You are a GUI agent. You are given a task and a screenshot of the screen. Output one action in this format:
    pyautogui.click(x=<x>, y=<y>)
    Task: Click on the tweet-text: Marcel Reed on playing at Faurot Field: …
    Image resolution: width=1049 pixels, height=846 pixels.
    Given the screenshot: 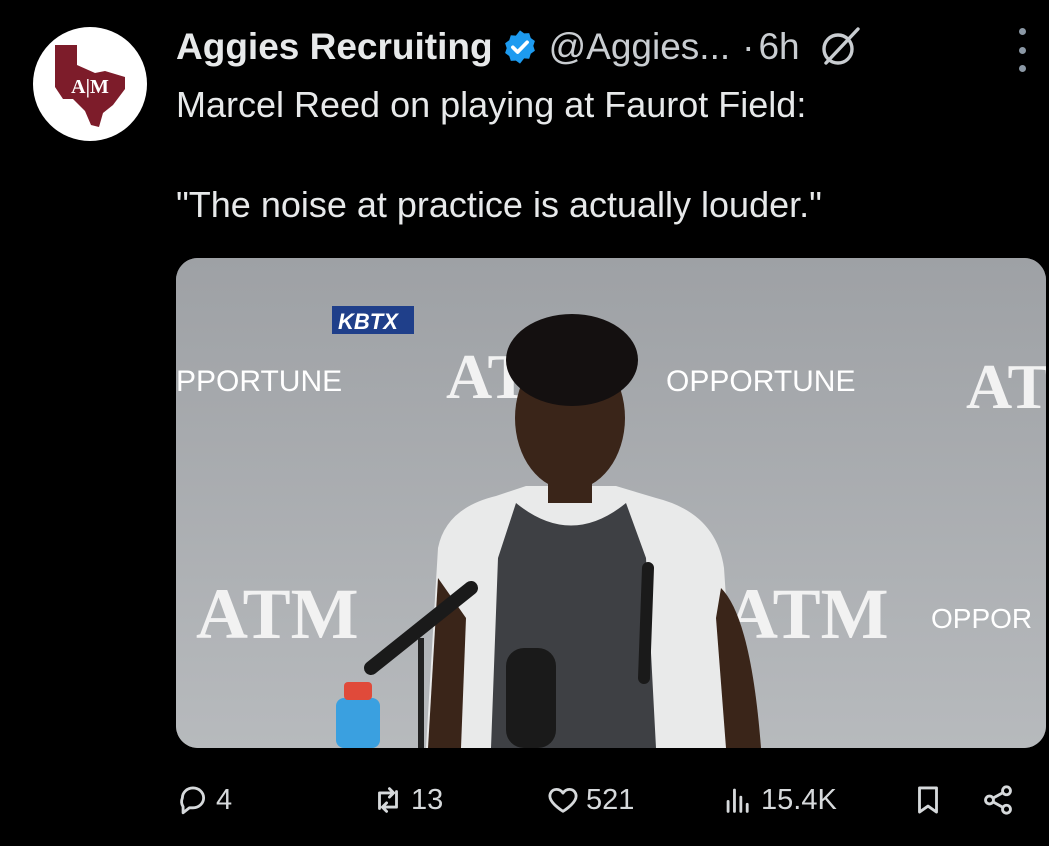 What is the action you would take?
    pyautogui.click(x=601, y=155)
    